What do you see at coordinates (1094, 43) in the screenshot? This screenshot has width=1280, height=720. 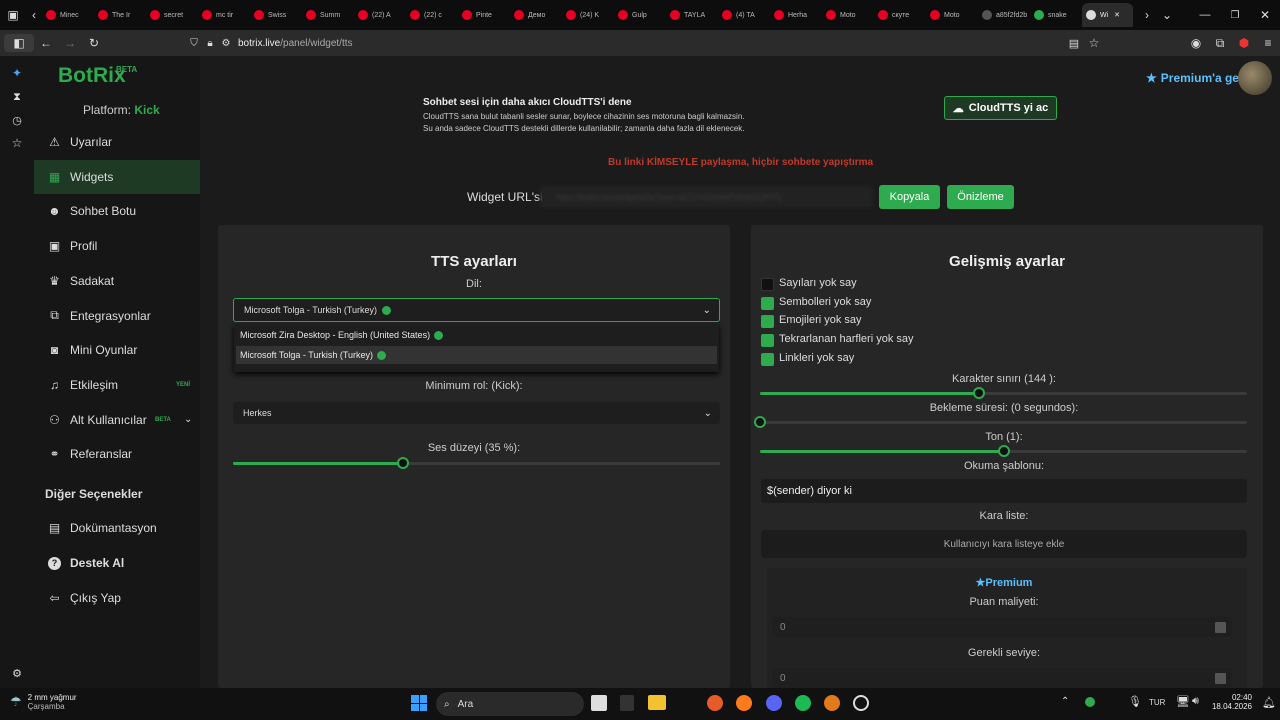 I see `bookmark-star-icon: ☆` at bounding box center [1094, 43].